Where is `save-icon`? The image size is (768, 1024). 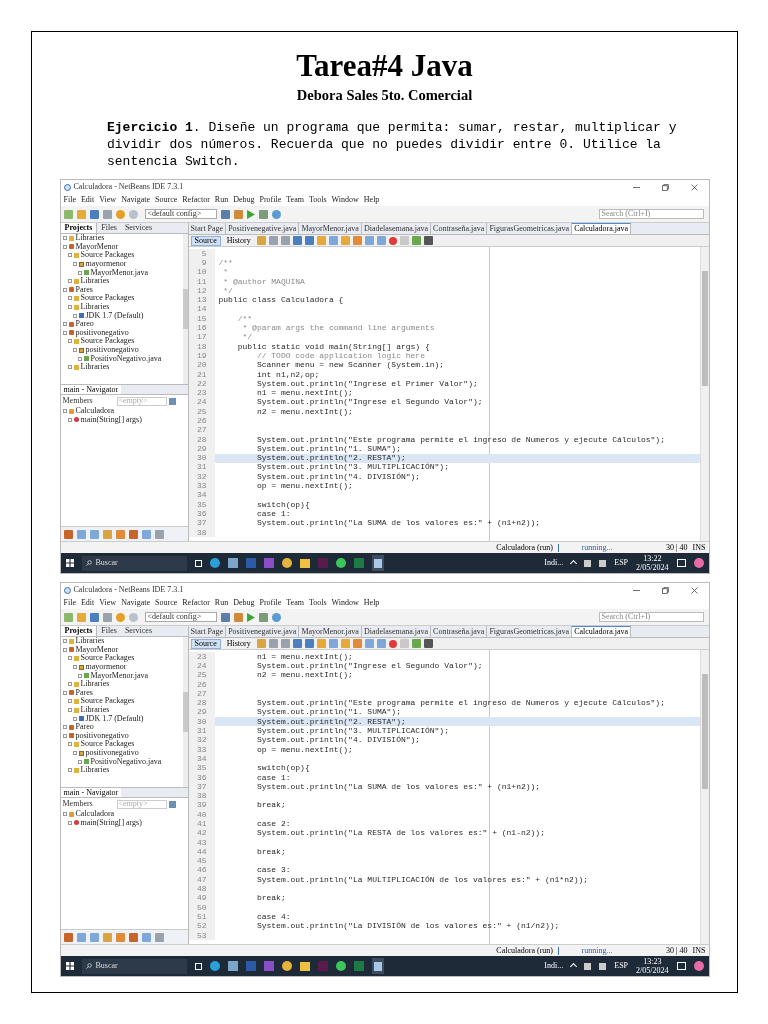 save-icon is located at coordinates (94, 617).